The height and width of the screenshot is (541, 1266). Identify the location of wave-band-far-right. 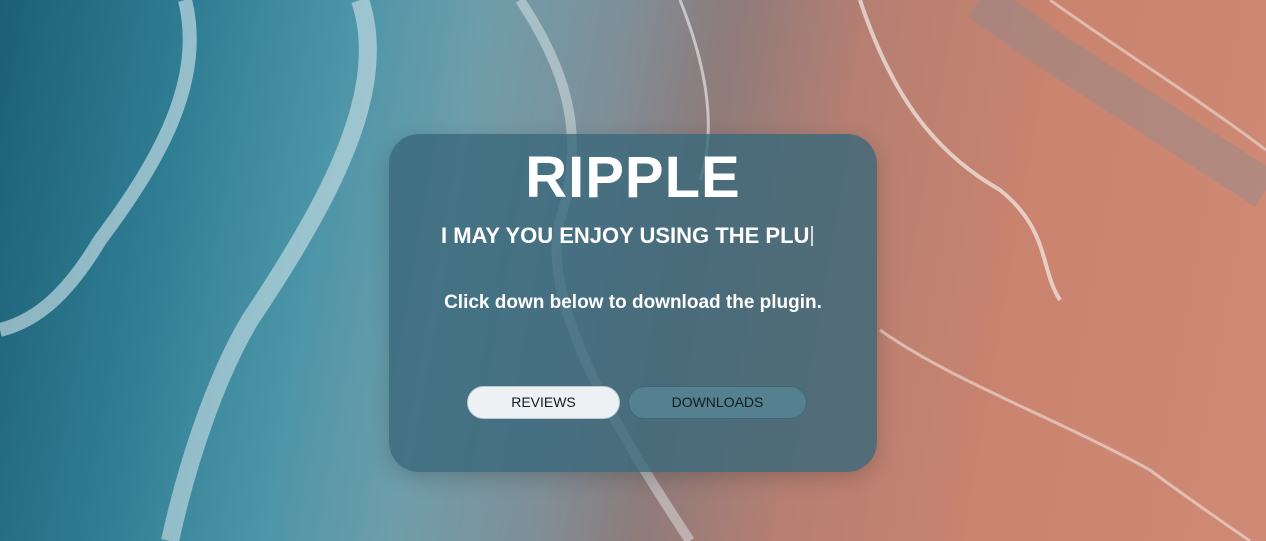
(1117, 103).